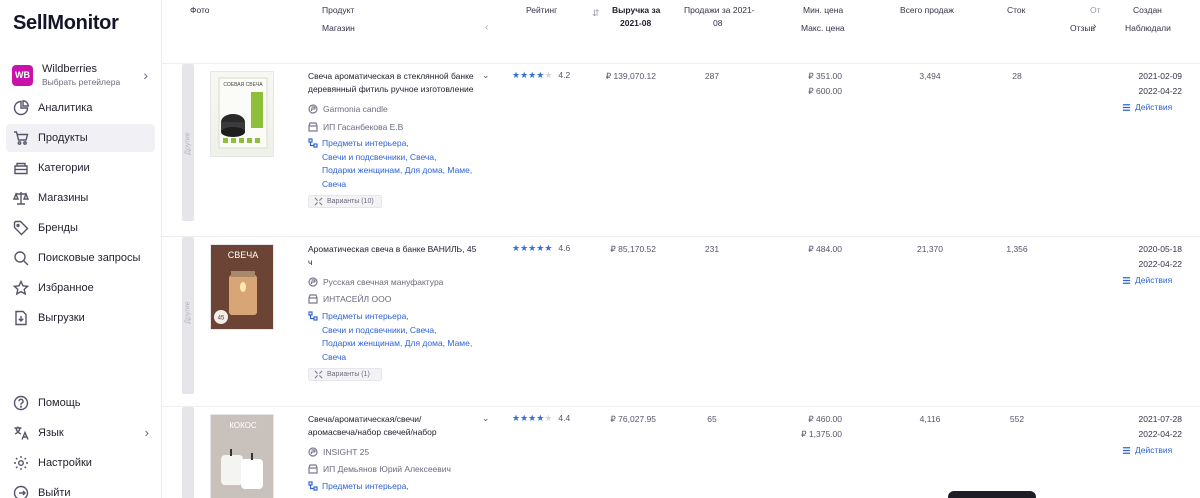 The width and height of the screenshot is (1200, 498). I want to click on header-stock: Сток, so click(1016, 10).